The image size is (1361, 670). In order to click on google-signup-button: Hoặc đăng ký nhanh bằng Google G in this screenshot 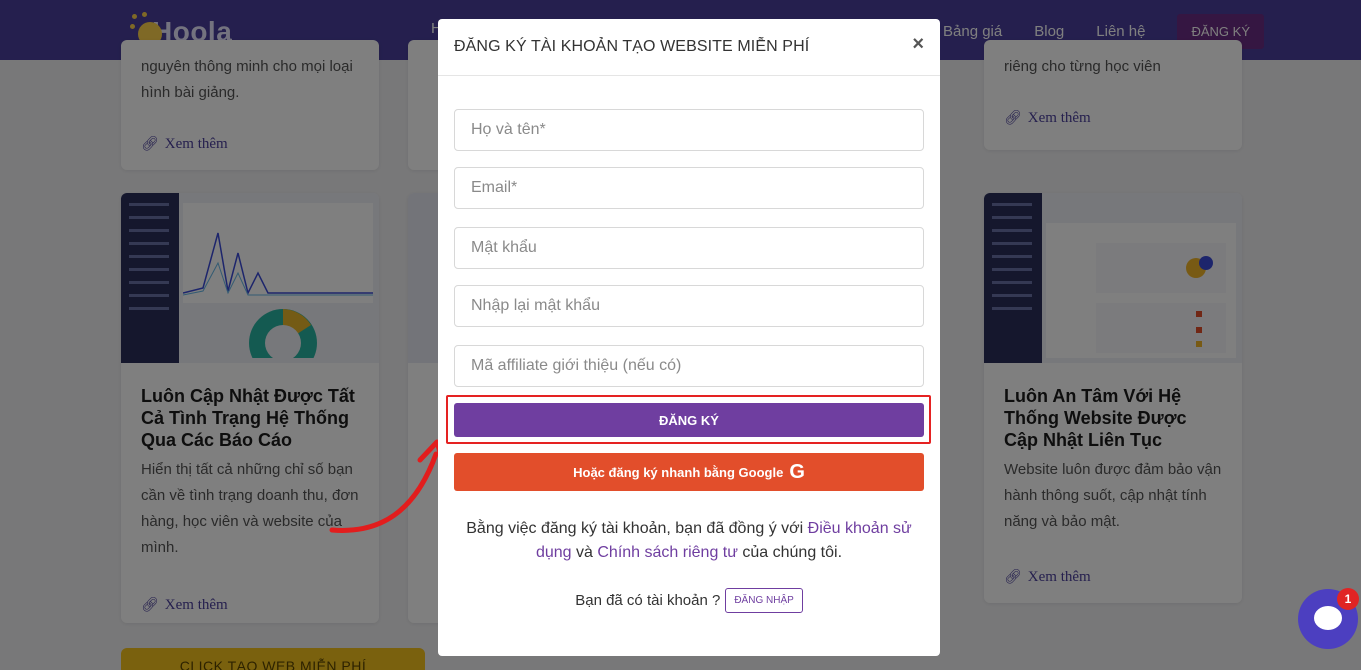, I will do `click(689, 472)`.